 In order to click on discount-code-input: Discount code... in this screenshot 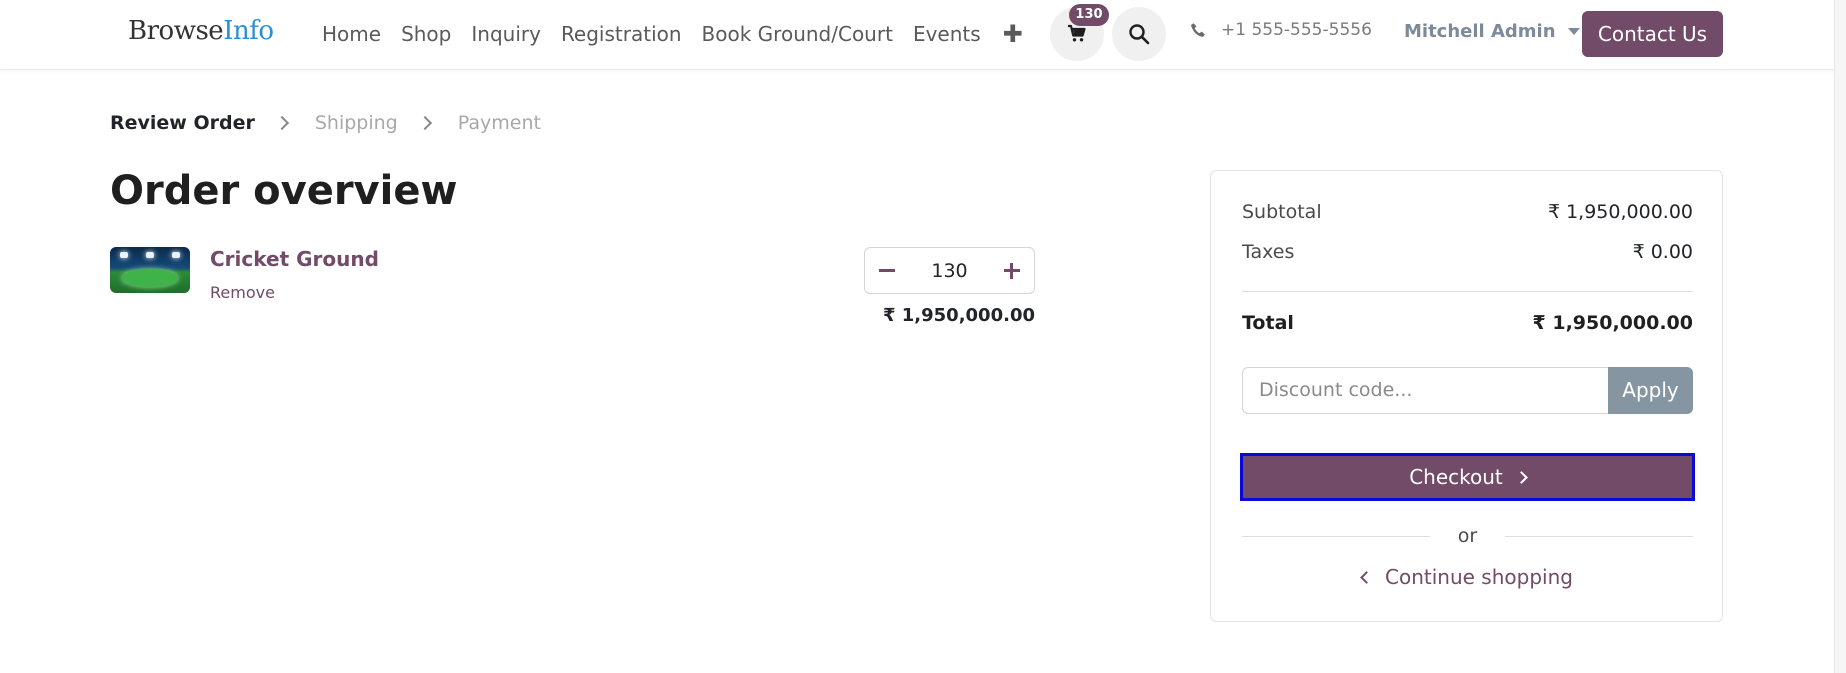, I will do `click(1425, 390)`.